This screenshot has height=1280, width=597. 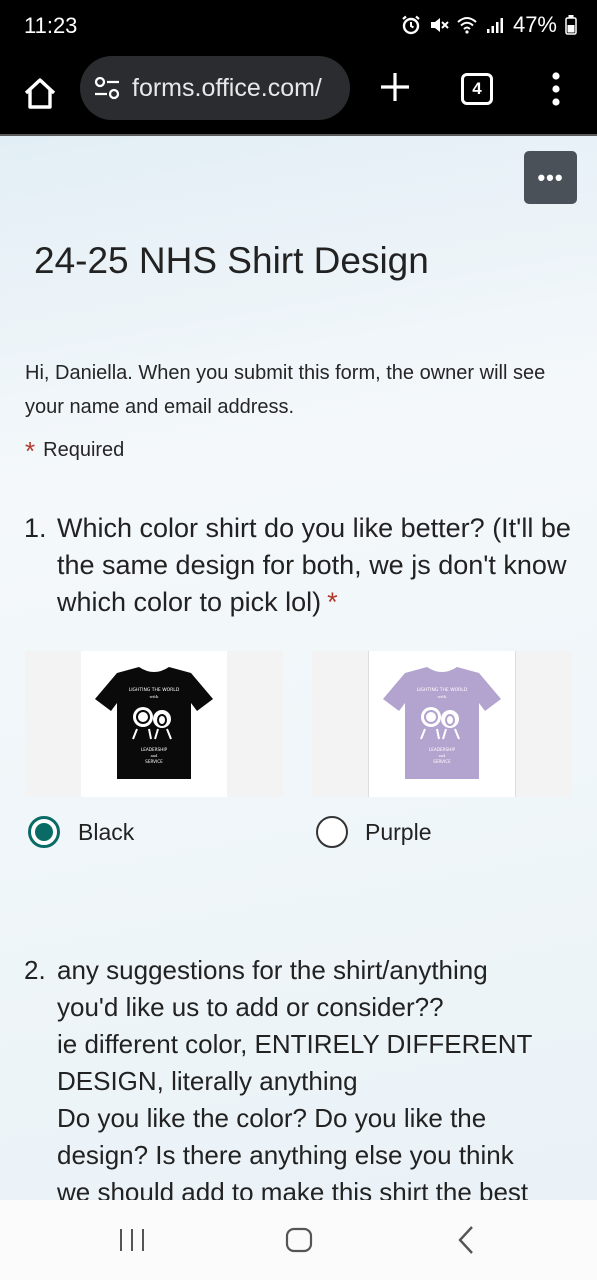 What do you see at coordinates (398, 832) in the screenshot?
I see `option-label-purple: Purple` at bounding box center [398, 832].